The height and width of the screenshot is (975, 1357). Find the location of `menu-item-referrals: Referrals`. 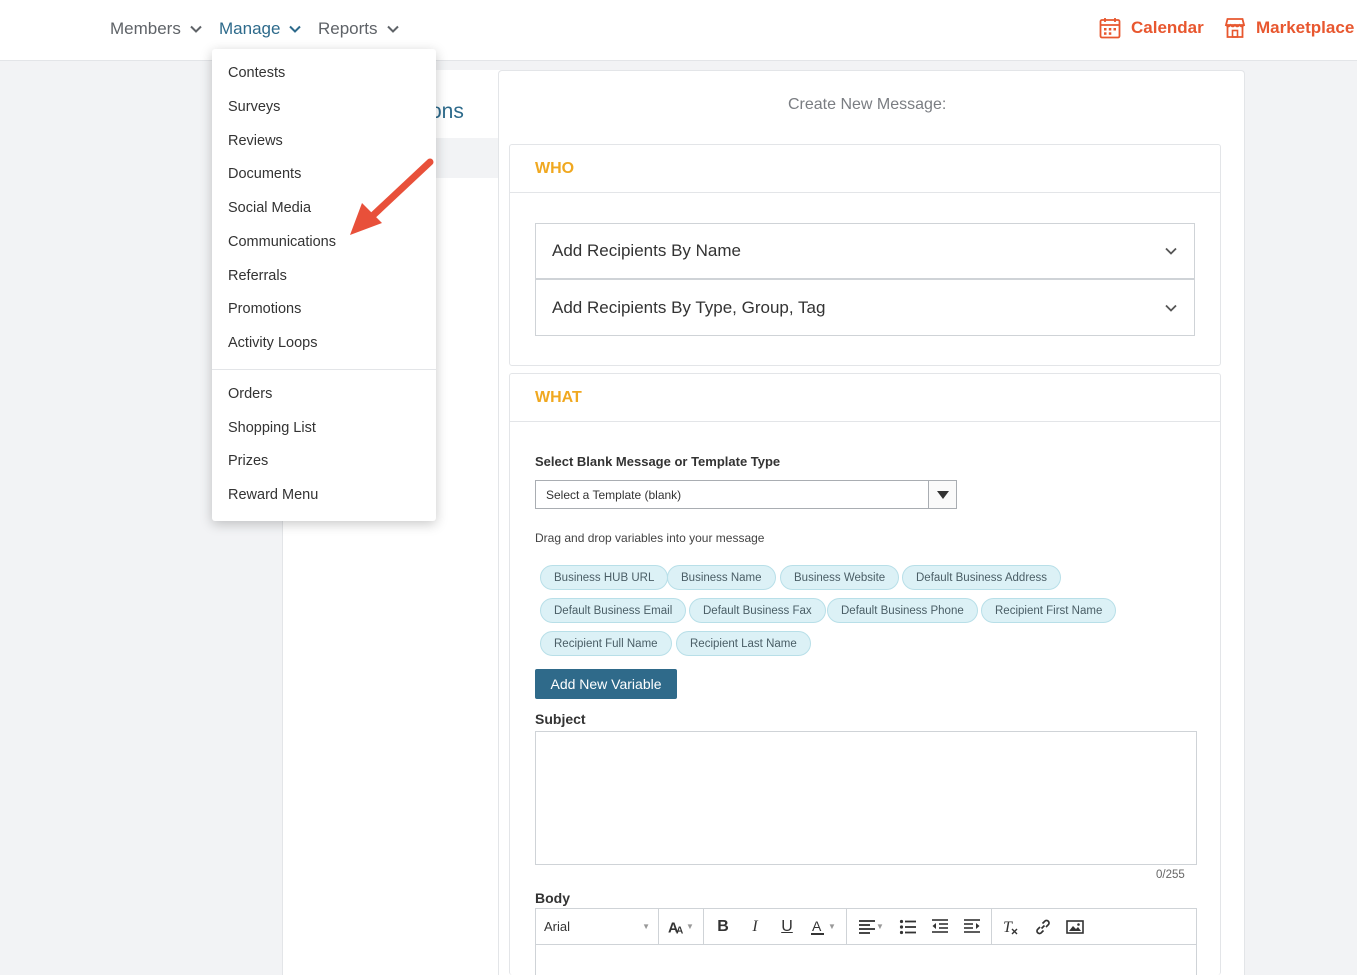

menu-item-referrals: Referrals is located at coordinates (257, 276).